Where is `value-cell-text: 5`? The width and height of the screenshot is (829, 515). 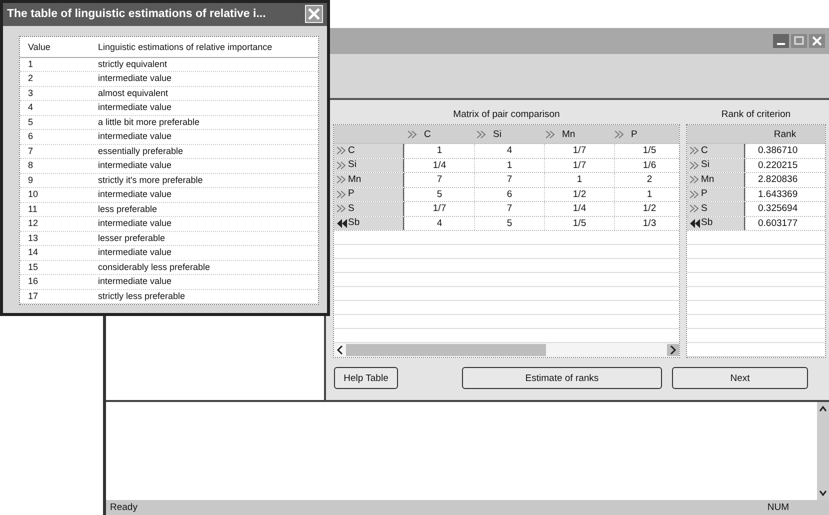 value-cell-text: 5 is located at coordinates (30, 122).